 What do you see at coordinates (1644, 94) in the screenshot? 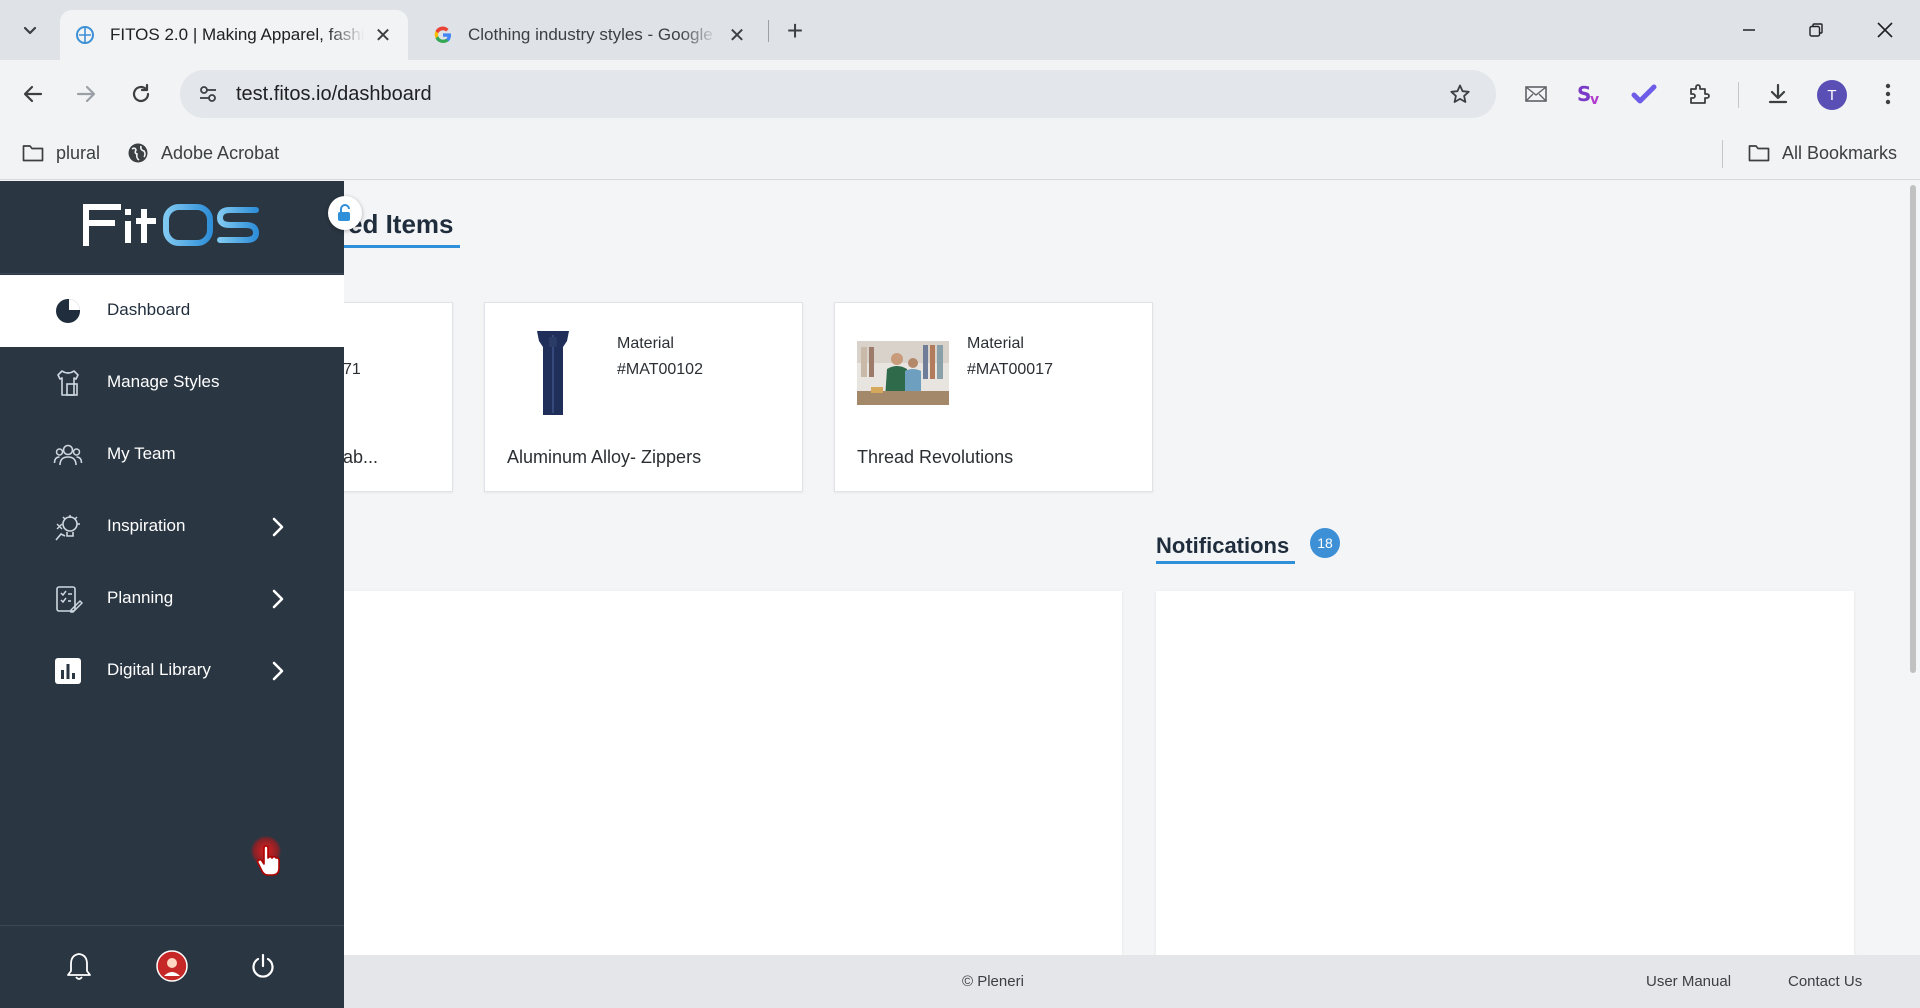
I see `check-extension-icon` at bounding box center [1644, 94].